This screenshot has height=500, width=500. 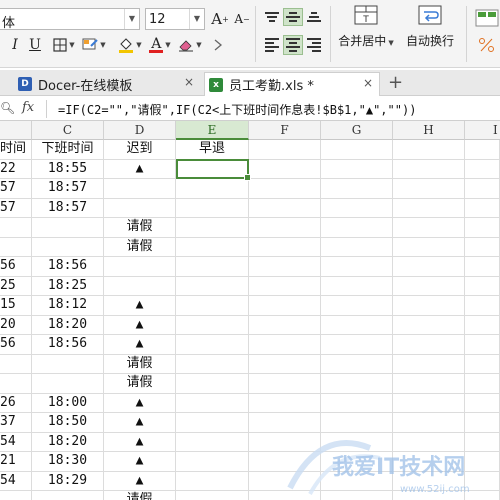 I want to click on zoom-icon: 🔍︎, so click(x=7, y=108).